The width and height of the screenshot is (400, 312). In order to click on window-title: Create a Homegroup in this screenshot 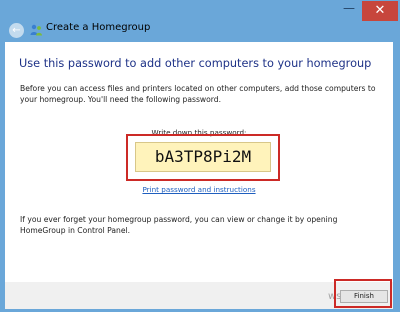, I will do `click(98, 27)`.